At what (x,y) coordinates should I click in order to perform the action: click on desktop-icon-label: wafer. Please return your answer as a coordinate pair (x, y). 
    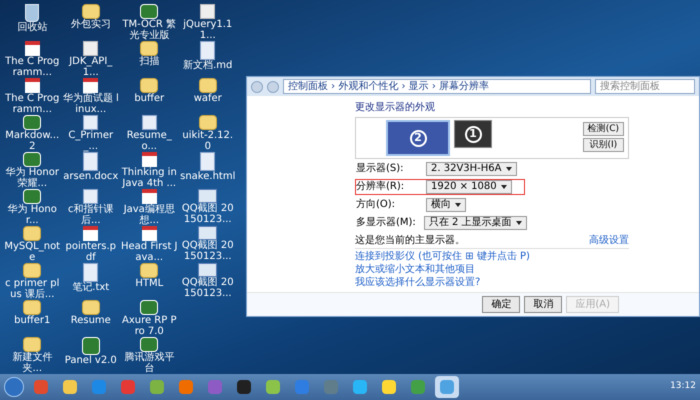
    Looking at the image, I should click on (208, 98).